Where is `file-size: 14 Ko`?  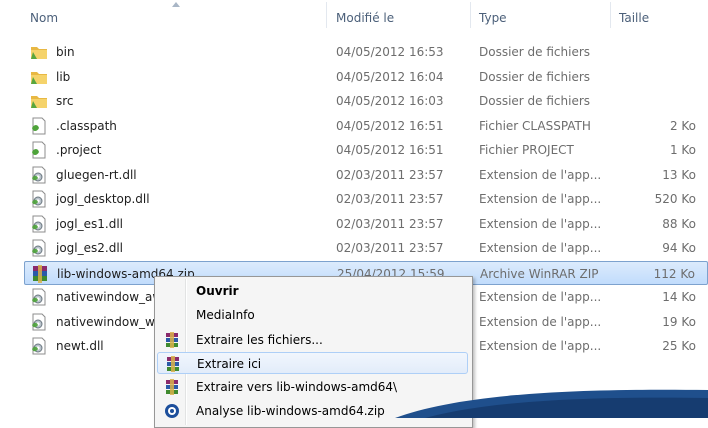 file-size: 14 Ko is located at coordinates (679, 297).